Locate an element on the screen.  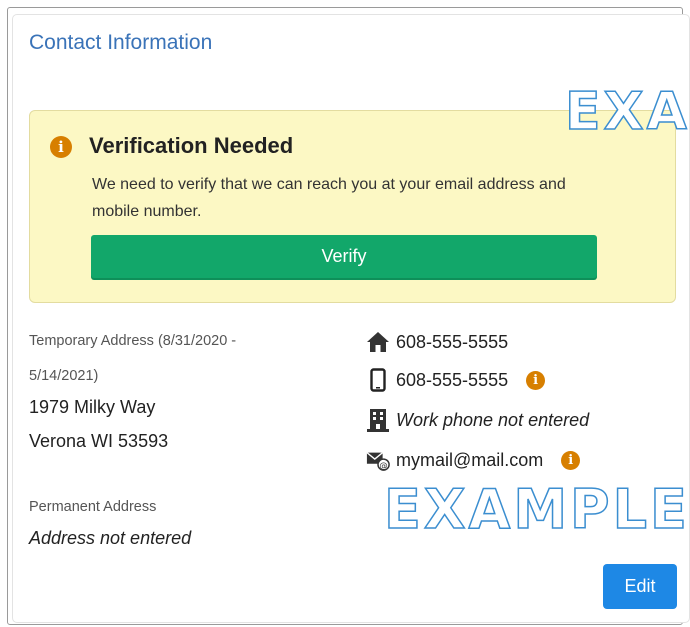
email-row: @ mymail@mail.com i is located at coordinates (473, 460).